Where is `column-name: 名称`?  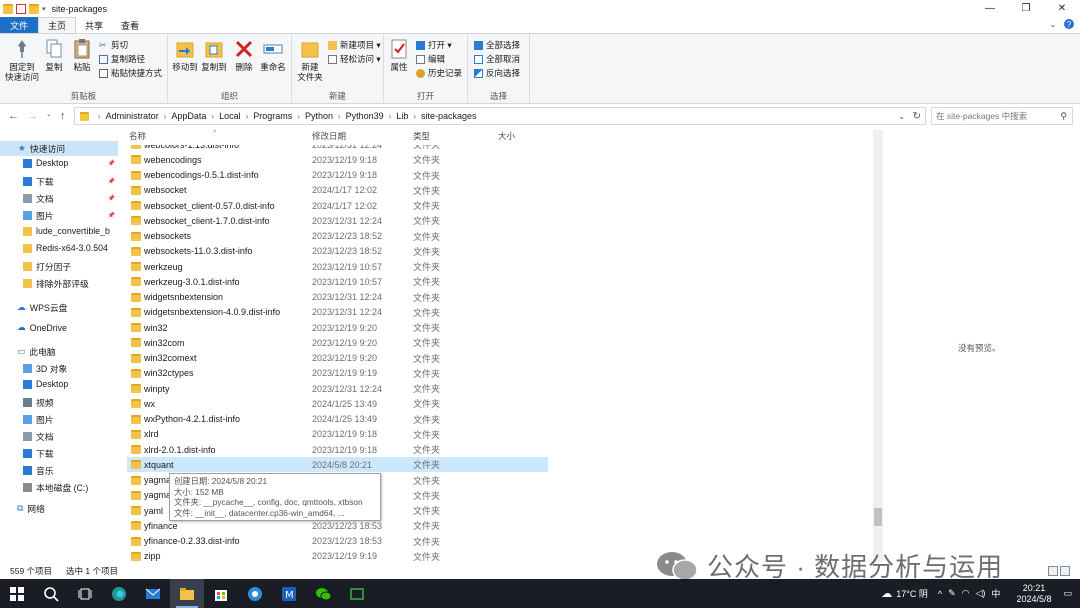
column-name: 名称 is located at coordinates (137, 137).